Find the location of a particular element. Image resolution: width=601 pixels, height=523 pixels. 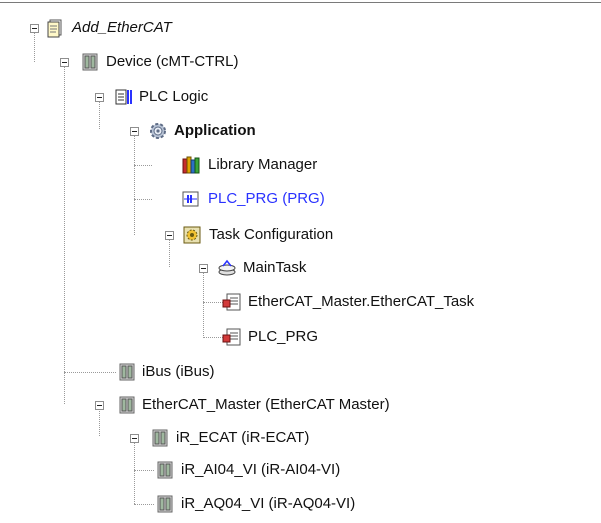

node-label: MainTask is located at coordinates (275, 267).